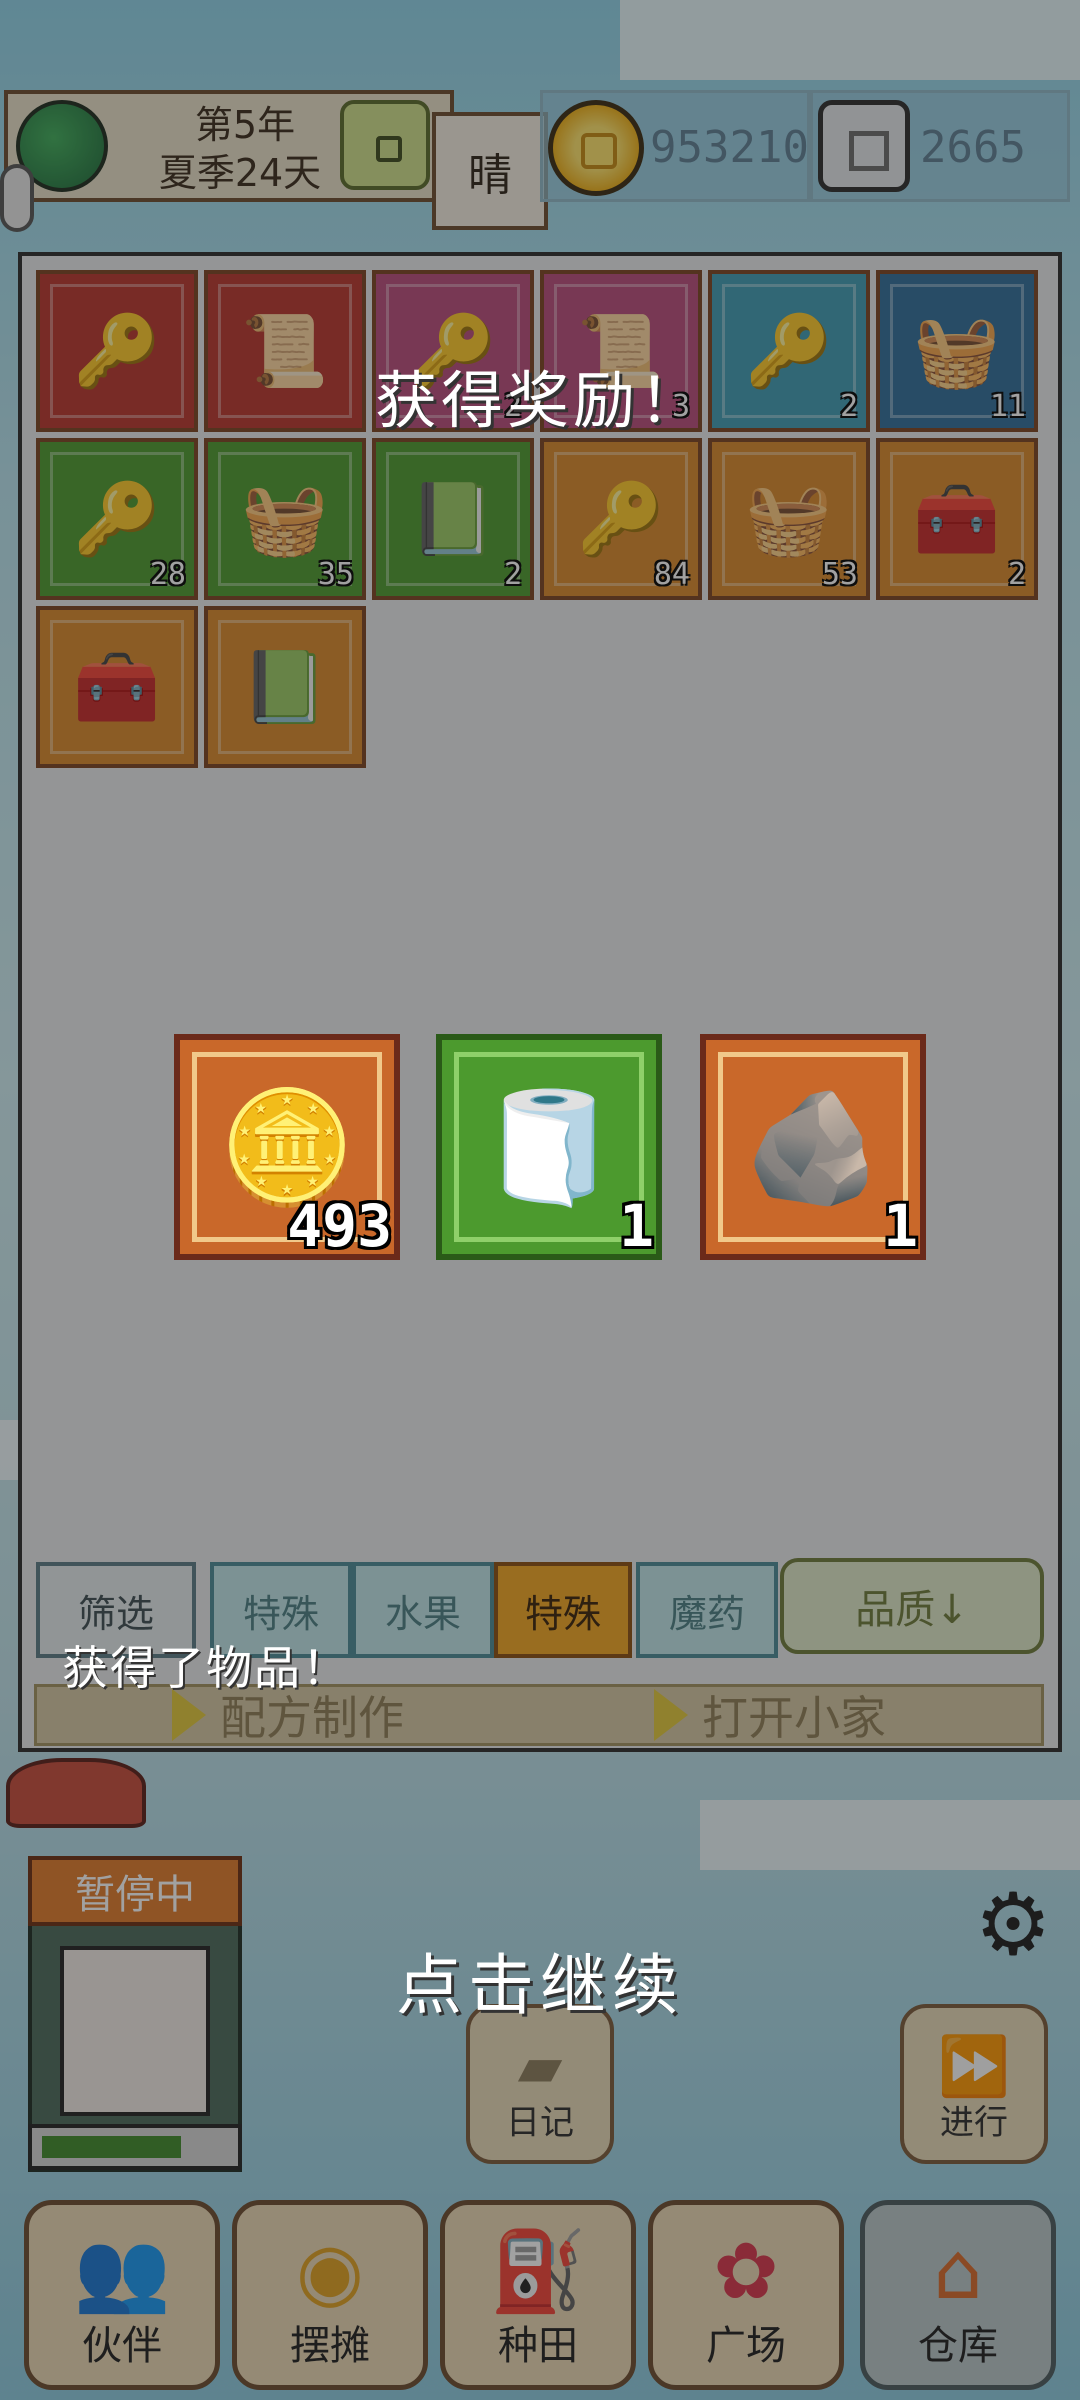  I want to click on reward-count: 493, so click(339, 1226).